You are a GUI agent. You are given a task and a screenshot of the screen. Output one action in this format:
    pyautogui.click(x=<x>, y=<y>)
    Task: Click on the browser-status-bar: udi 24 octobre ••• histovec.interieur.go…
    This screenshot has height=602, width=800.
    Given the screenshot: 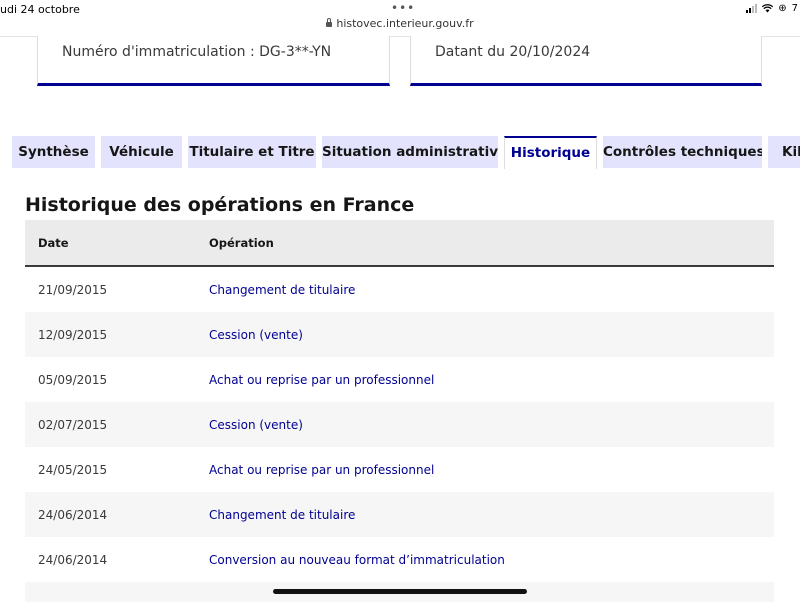 What is the action you would take?
    pyautogui.click(x=400, y=18)
    